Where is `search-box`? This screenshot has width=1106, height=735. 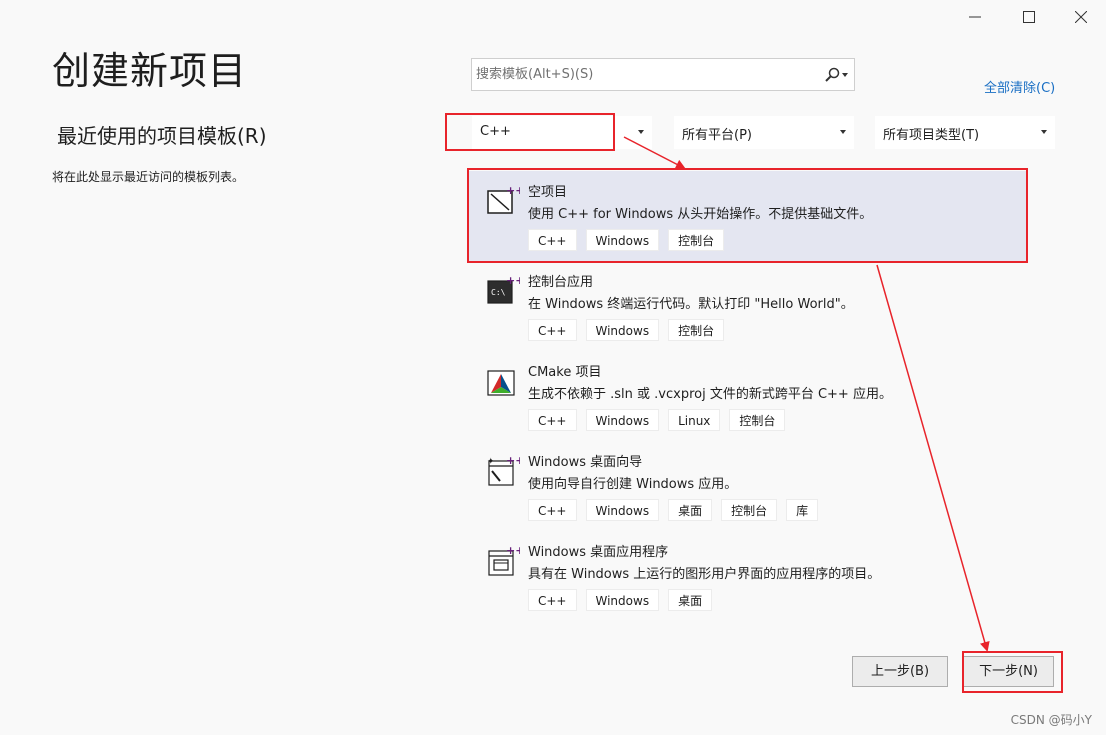
search-box is located at coordinates (663, 74).